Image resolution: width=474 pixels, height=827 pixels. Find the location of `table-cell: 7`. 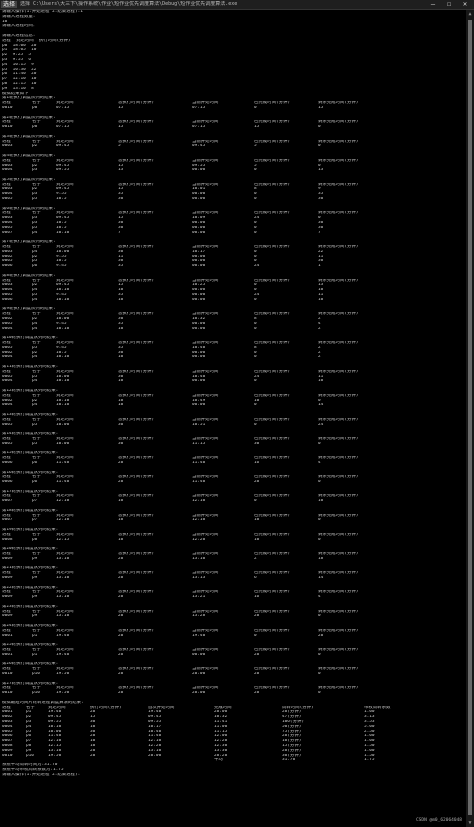

table-cell: 7 is located at coordinates (119, 232).